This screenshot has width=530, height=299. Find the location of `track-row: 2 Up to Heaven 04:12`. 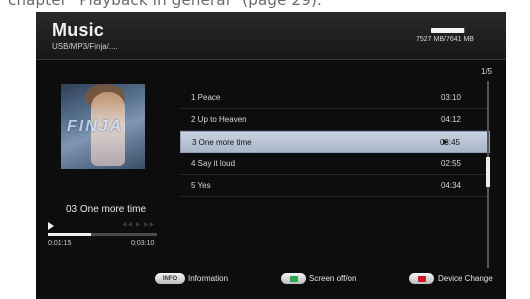

track-row: 2 Up to Heaven 04:12 is located at coordinates (335, 120).